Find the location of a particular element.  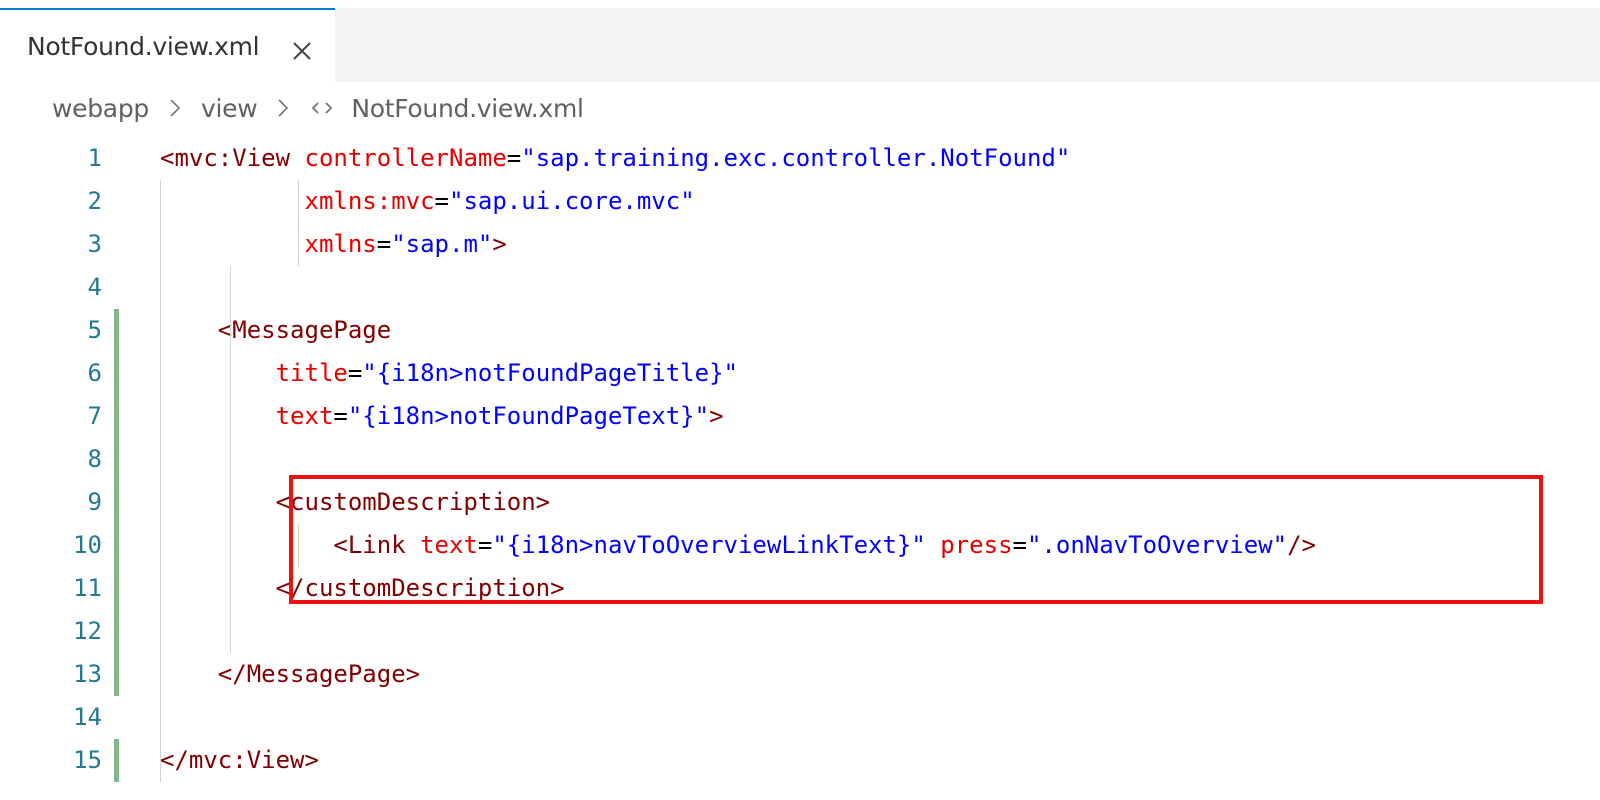

line-number: 11 is located at coordinates (87, 588).